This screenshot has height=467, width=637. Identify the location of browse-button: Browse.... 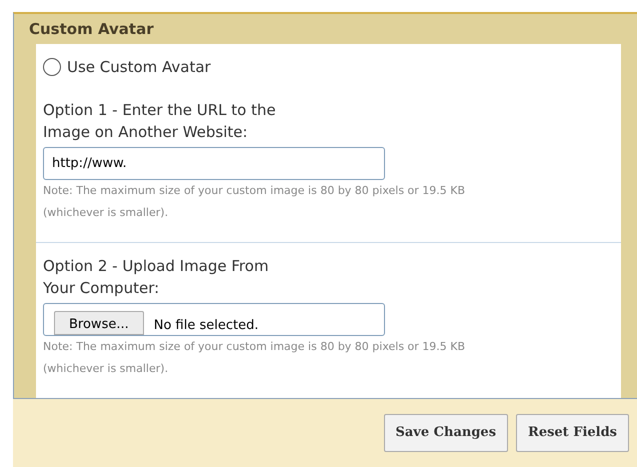
(99, 322).